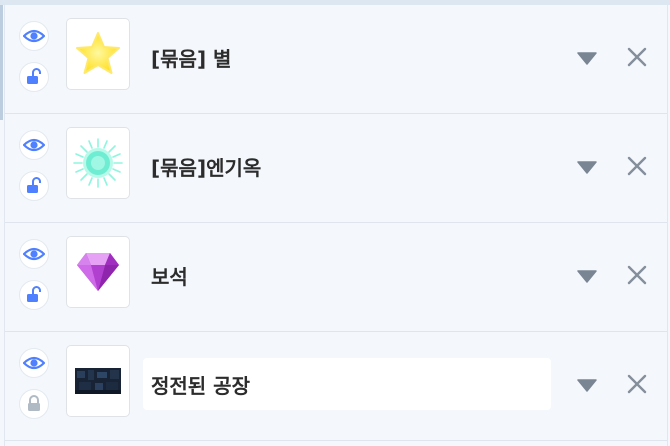 Image resolution: width=670 pixels, height=446 pixels. Describe the element at coordinates (347, 166) in the screenshot. I see `object-name-label: [묶음]엔기옥` at that location.